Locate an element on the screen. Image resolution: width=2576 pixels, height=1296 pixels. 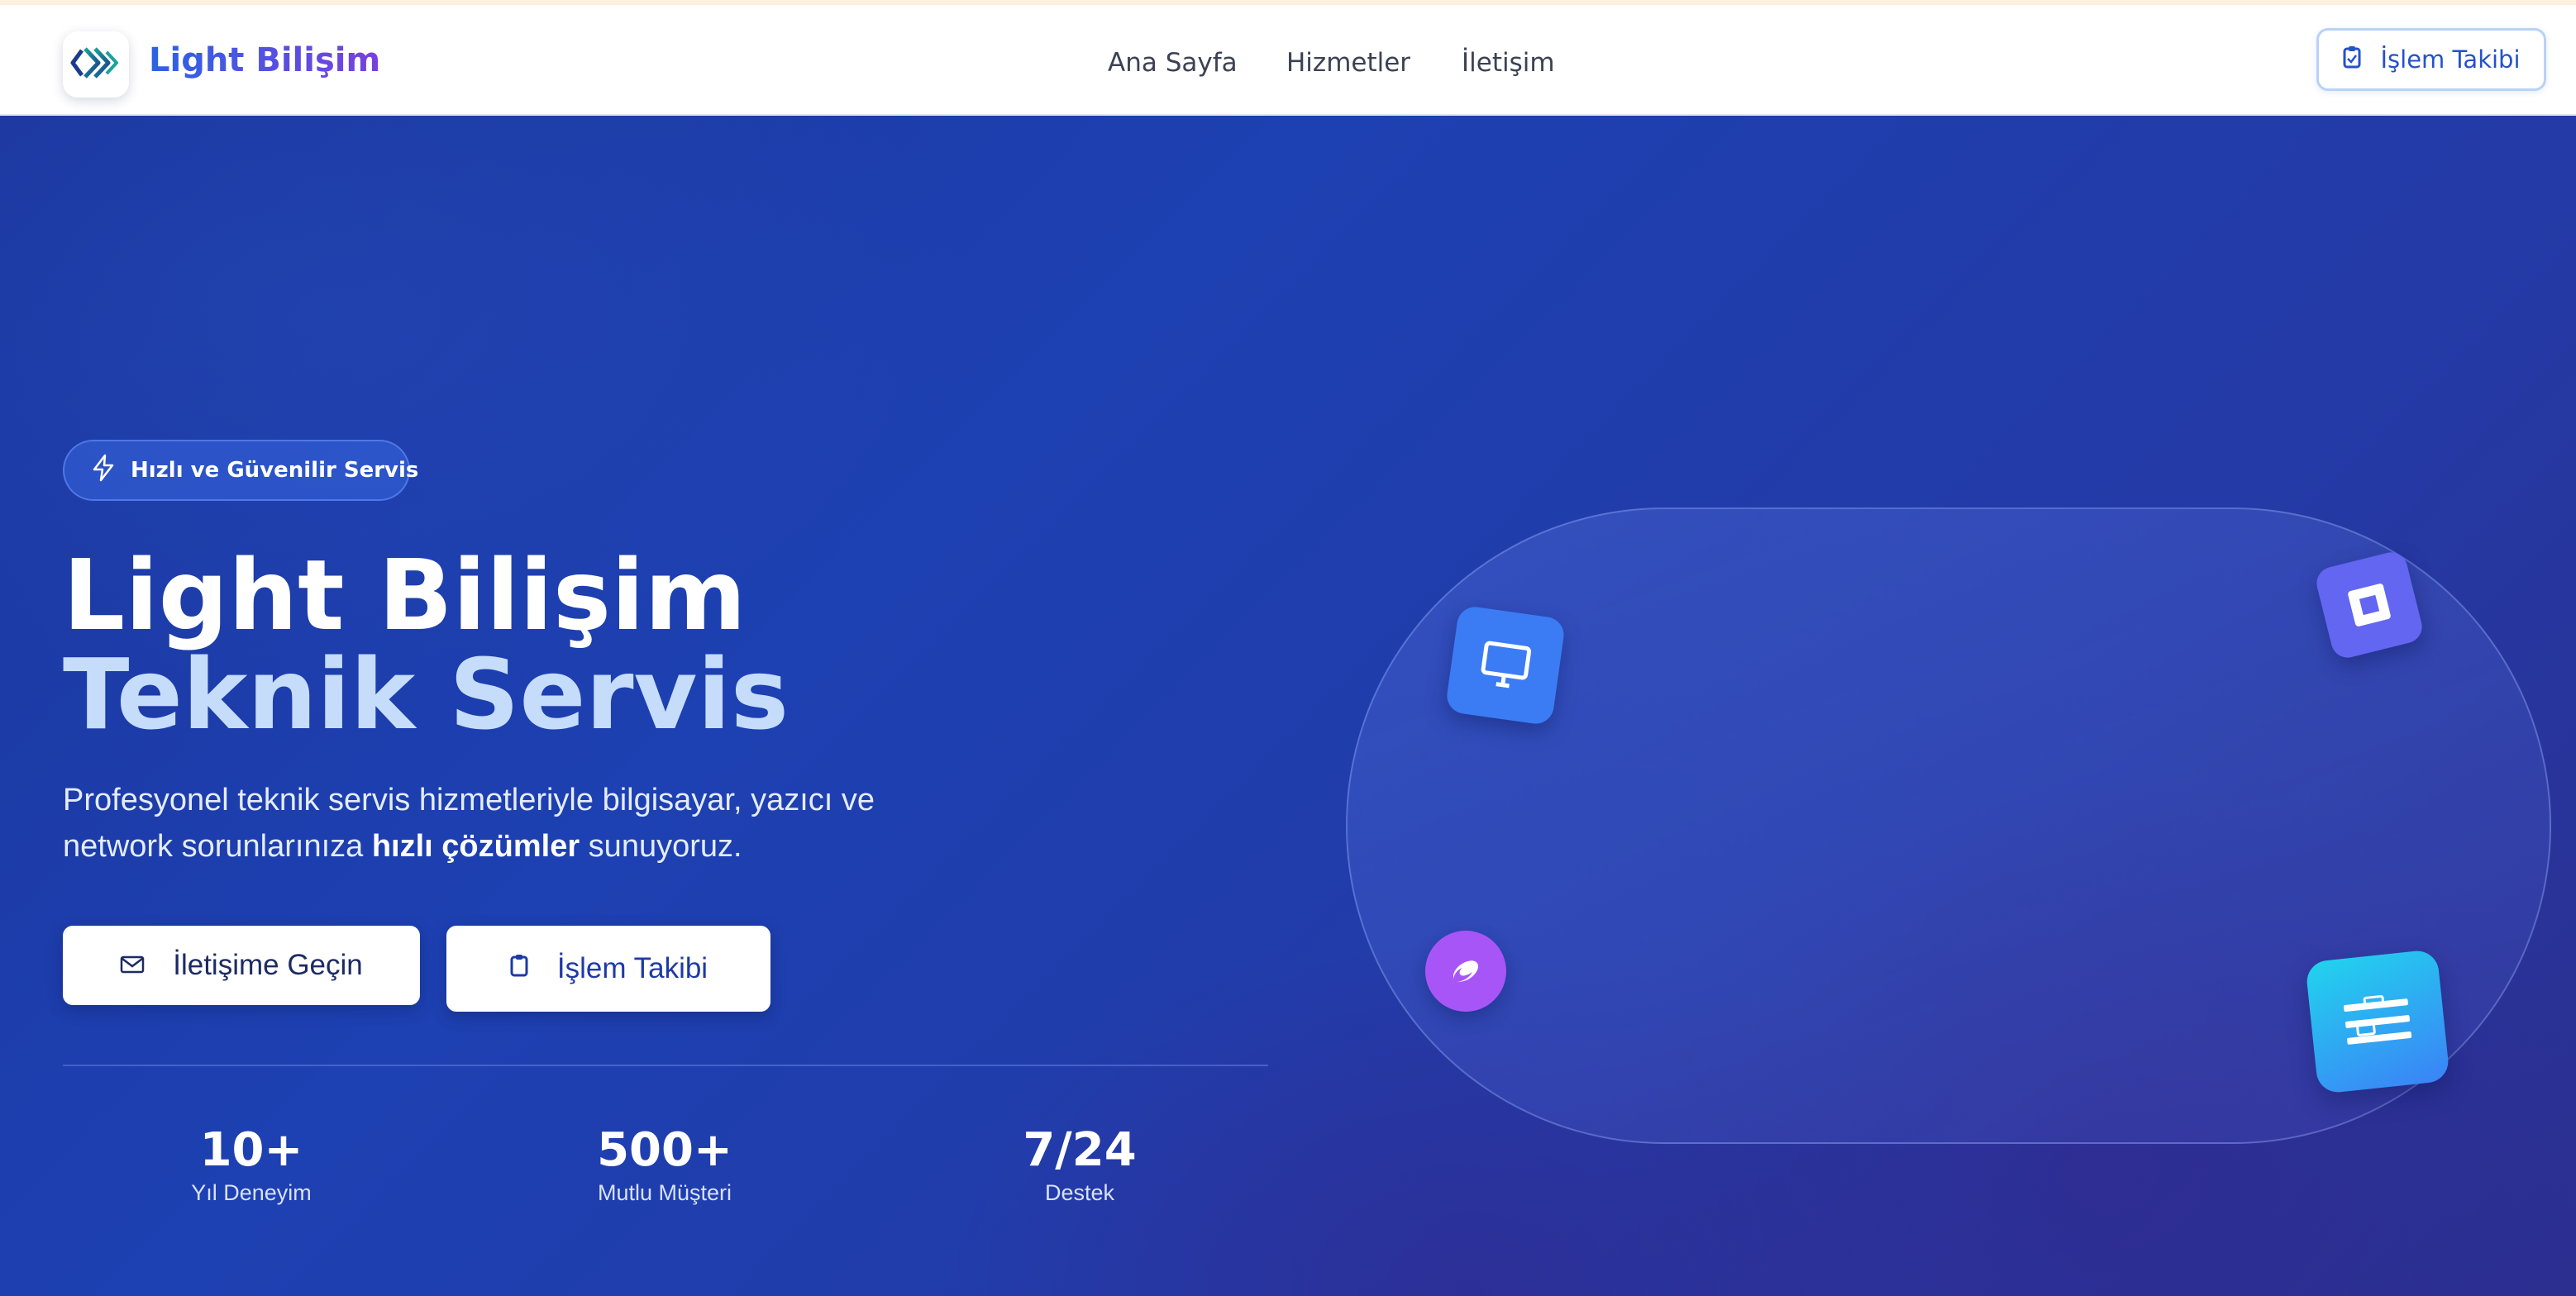
stats-divider is located at coordinates (665, 1066).